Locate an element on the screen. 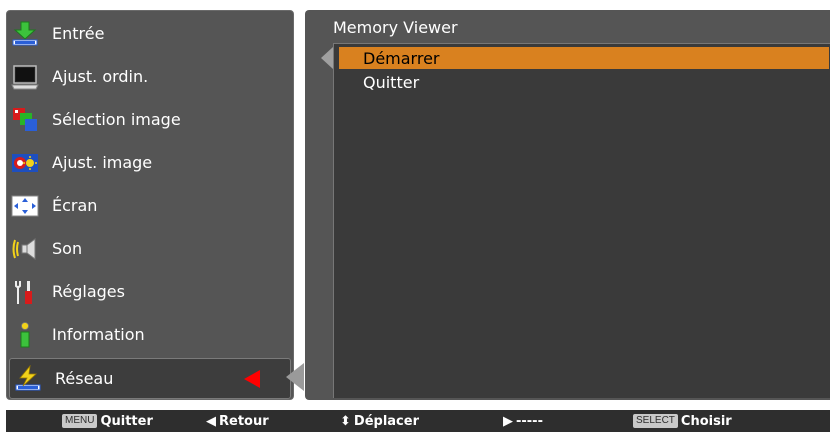  submenu-item-demarrer: Démarrer is located at coordinates (584, 58).